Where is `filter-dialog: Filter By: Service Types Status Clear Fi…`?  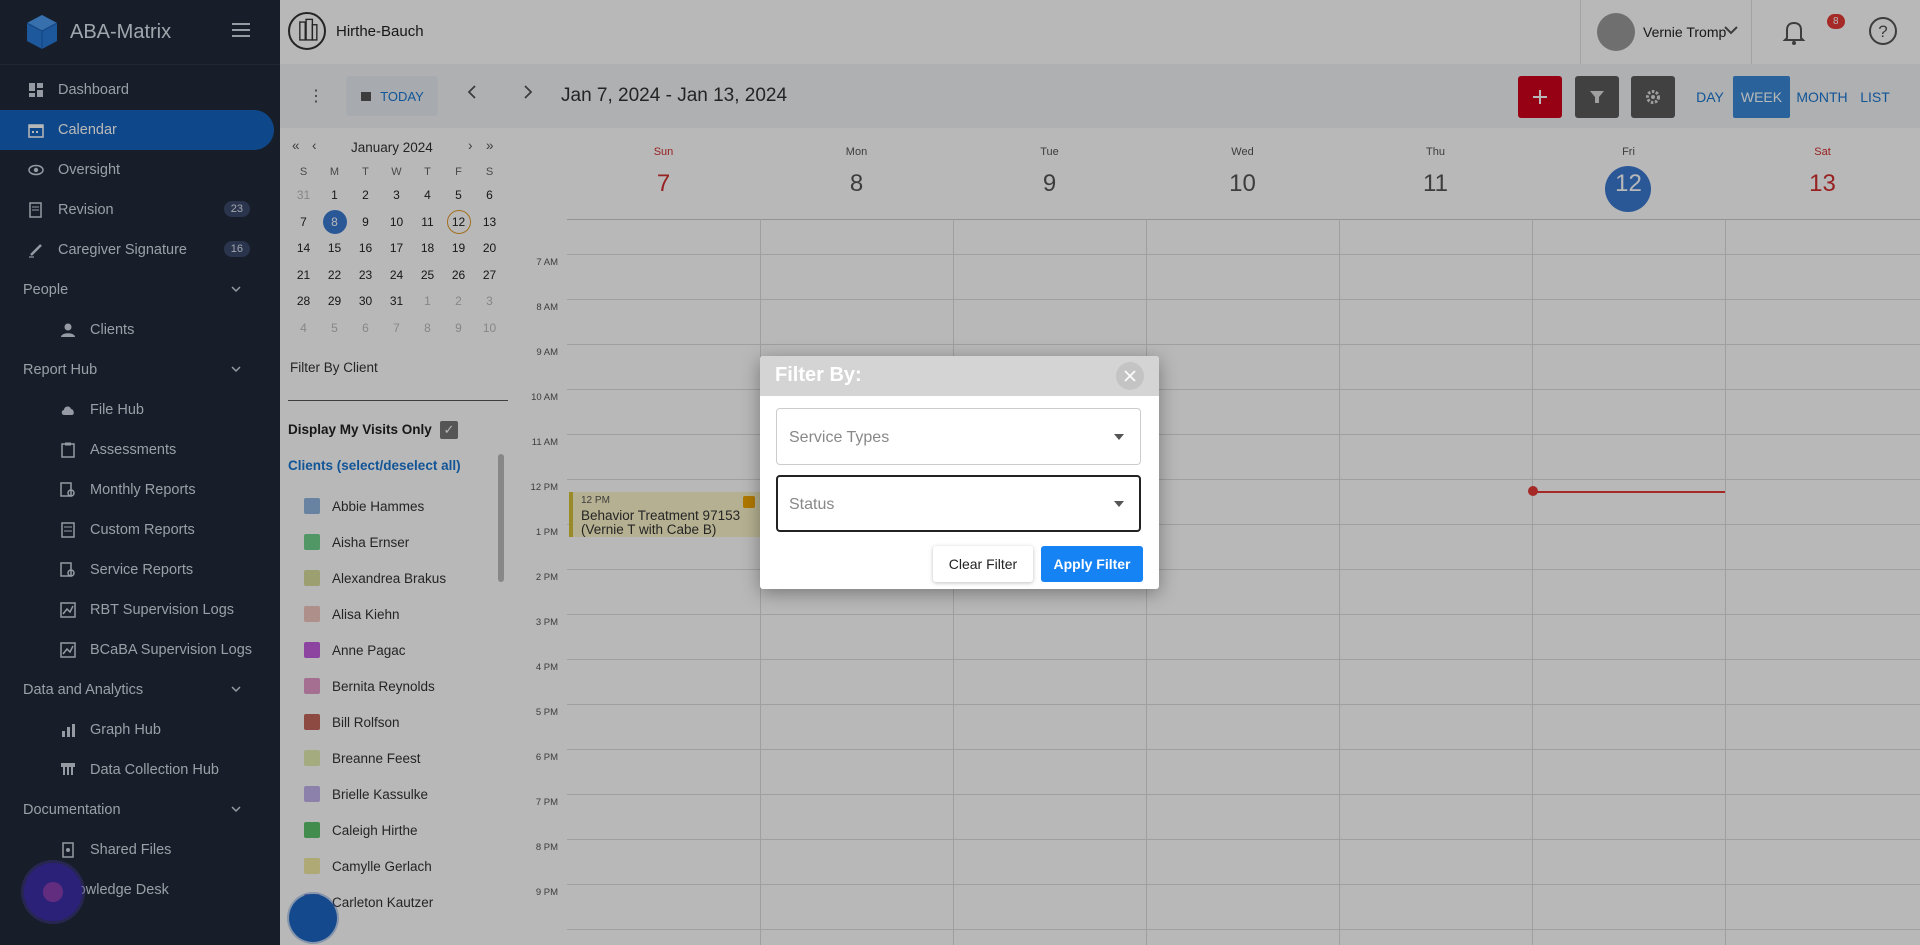 filter-dialog: Filter By: Service Types Status Clear Fi… is located at coordinates (959, 472).